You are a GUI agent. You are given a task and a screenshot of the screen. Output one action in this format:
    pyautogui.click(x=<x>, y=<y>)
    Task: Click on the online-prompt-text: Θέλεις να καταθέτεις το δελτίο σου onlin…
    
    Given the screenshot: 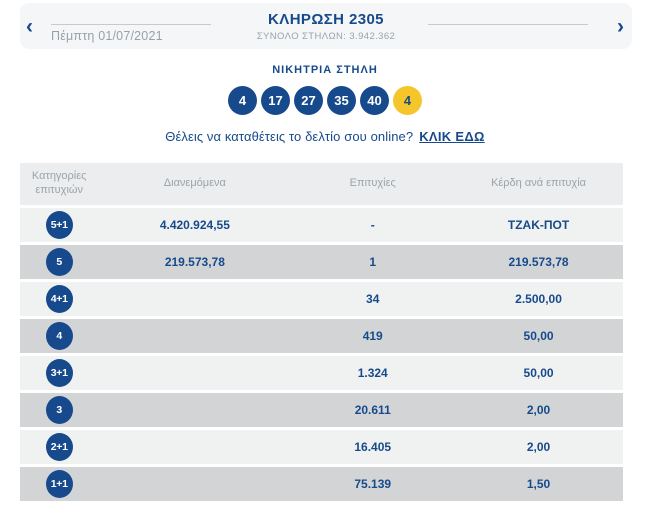 What is the action you would take?
    pyautogui.click(x=289, y=136)
    